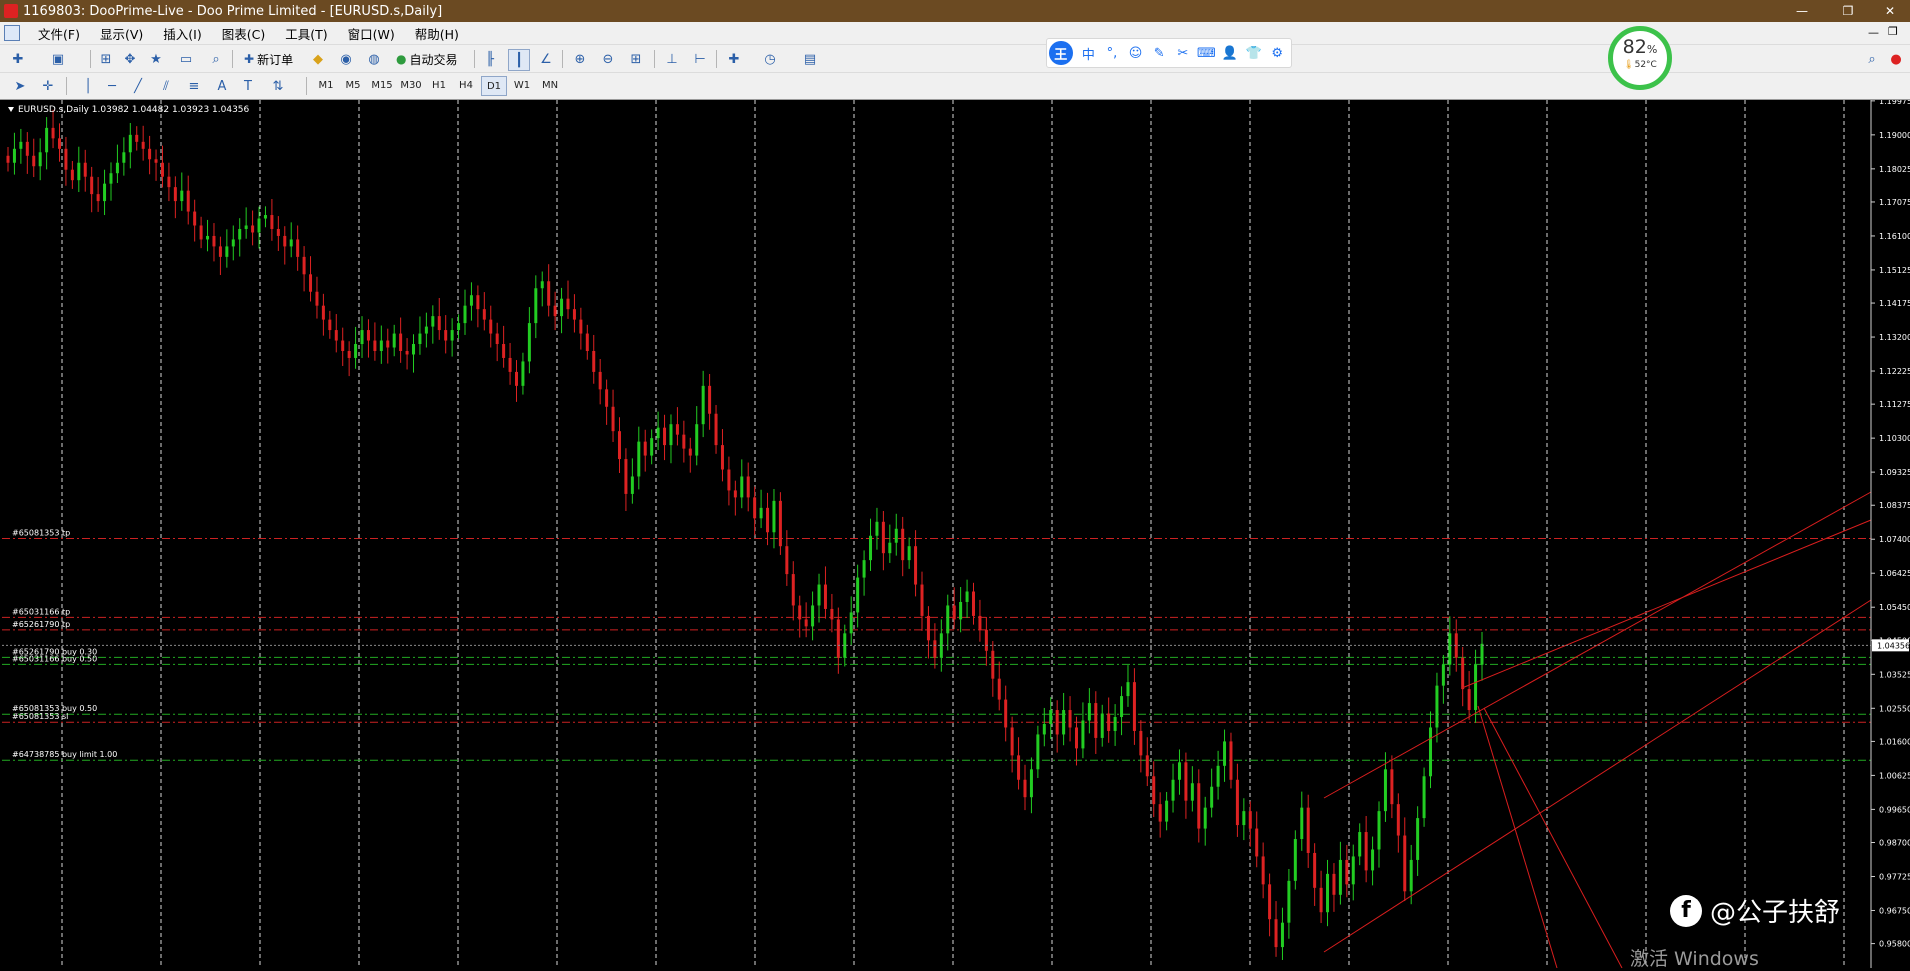 The height and width of the screenshot is (971, 1910). Describe the element at coordinates (353, 85) in the screenshot. I see `timeframe-m5: M5` at that location.